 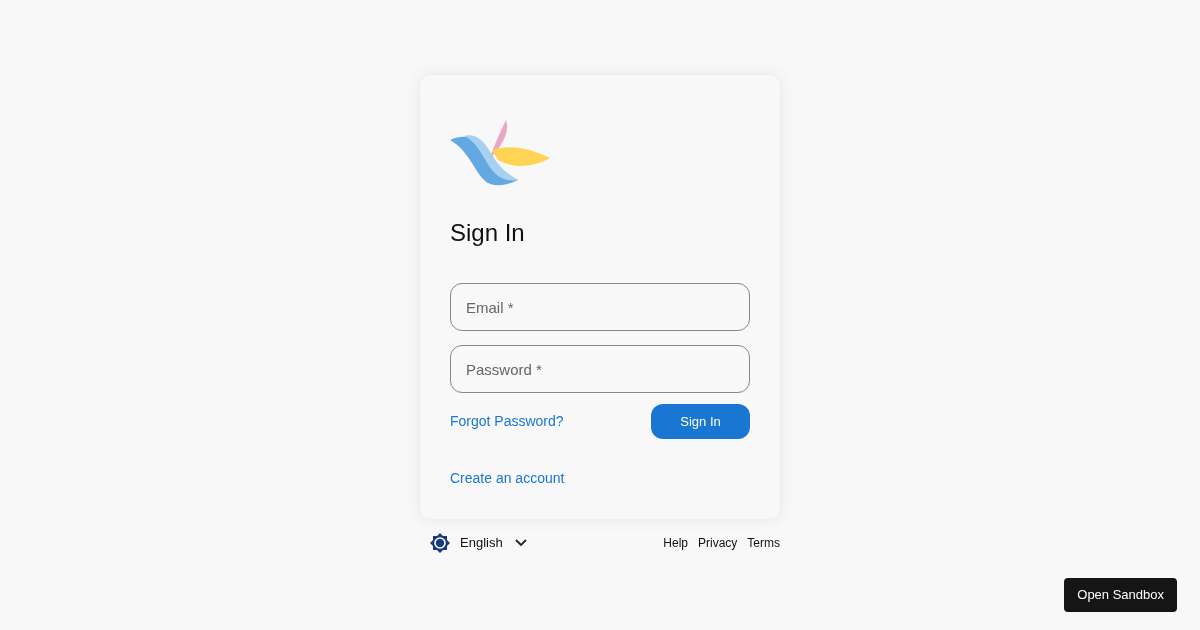 What do you see at coordinates (600, 478) in the screenshot?
I see `create-account-link: Create an account` at bounding box center [600, 478].